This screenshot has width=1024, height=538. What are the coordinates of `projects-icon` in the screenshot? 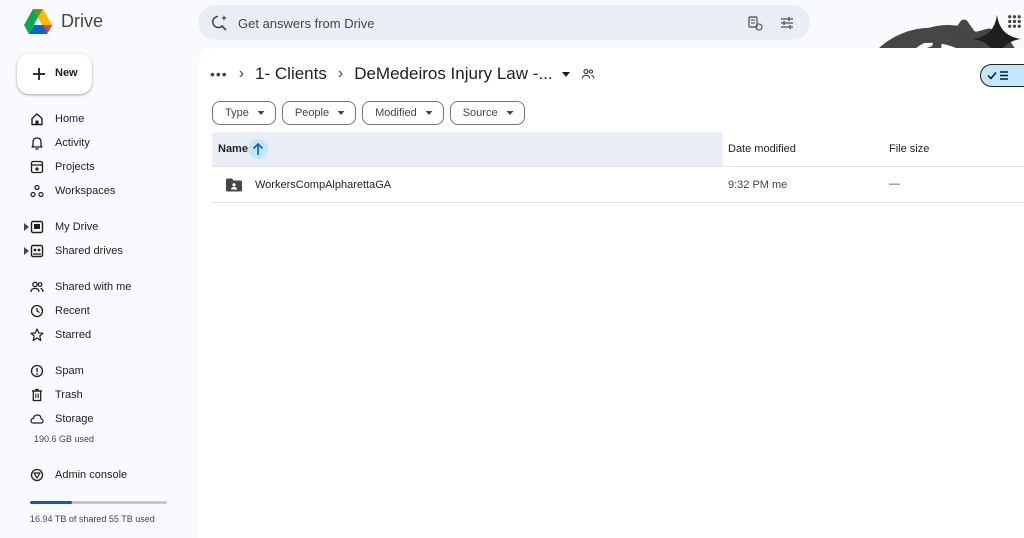 It's located at (37, 167).